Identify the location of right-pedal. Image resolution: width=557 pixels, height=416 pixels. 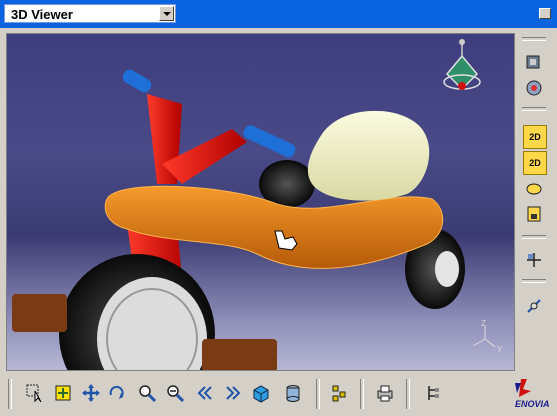
(239, 354).